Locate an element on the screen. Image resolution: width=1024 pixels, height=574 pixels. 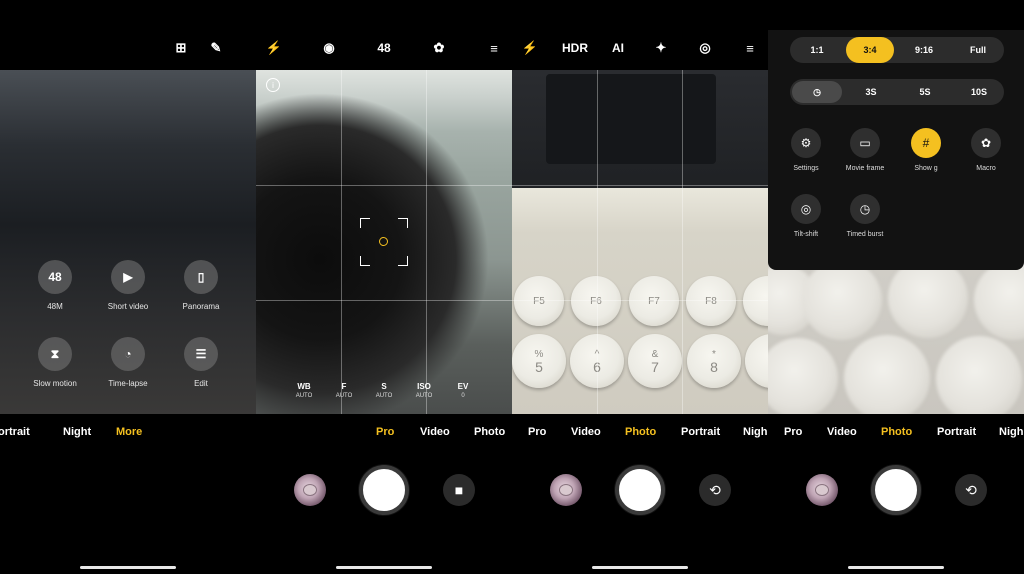
filters-icon: ✿ is located at coordinates (439, 48).